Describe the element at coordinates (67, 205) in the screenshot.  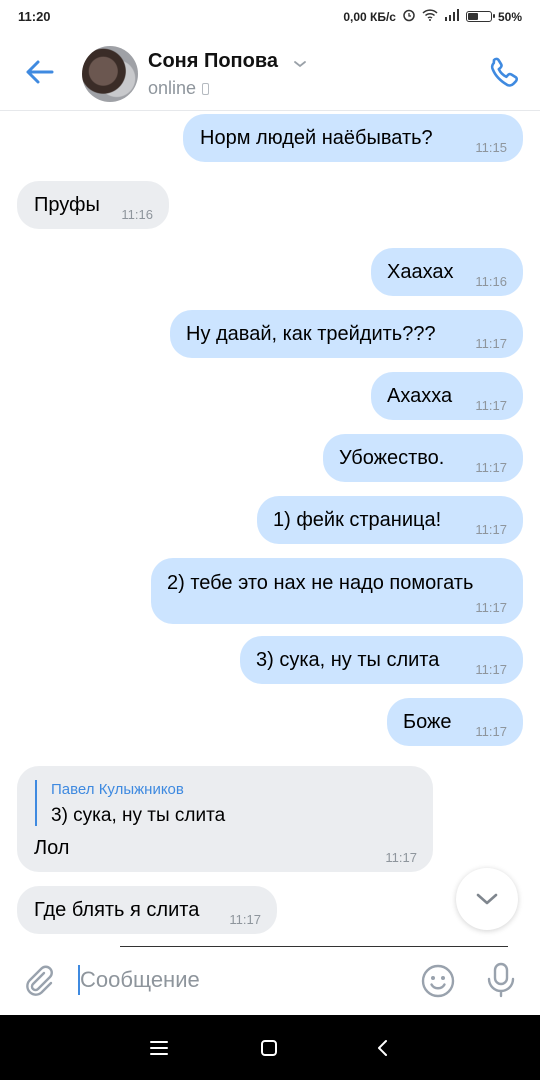
I see `message-text: Пруфы` at that location.